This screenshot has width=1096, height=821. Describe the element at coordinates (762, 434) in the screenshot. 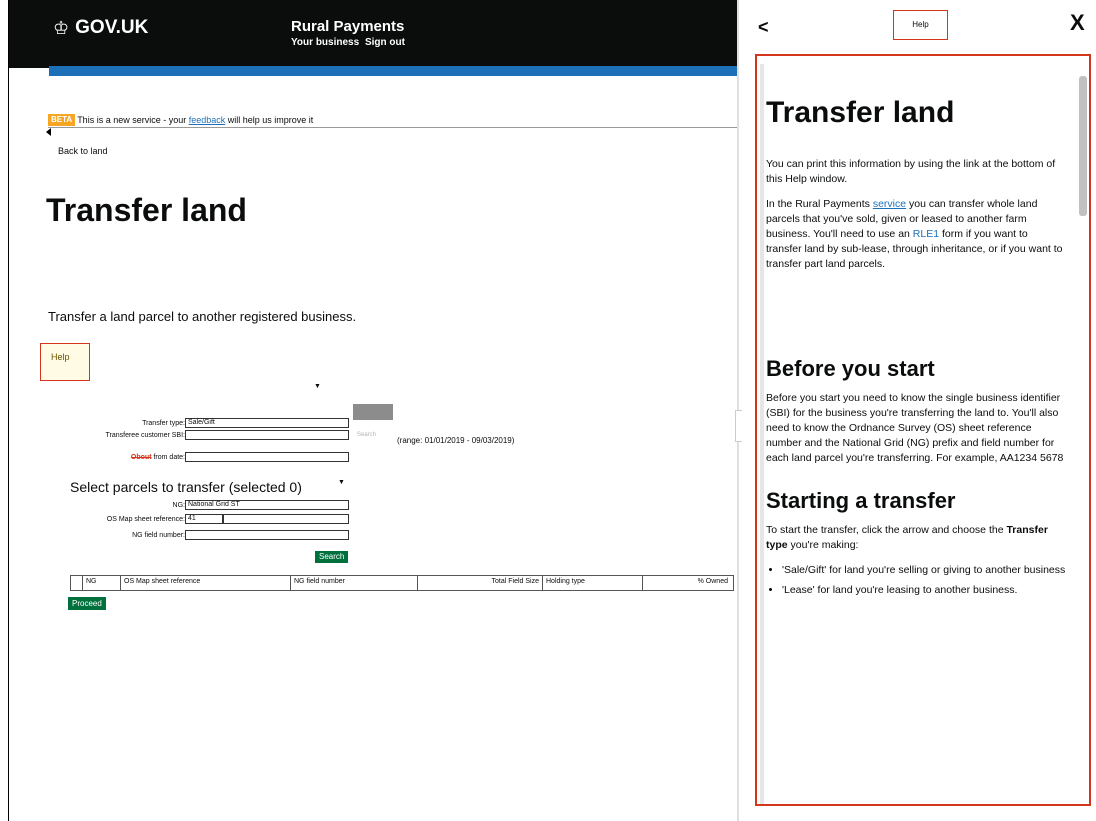

I see `help-content-rule` at that location.